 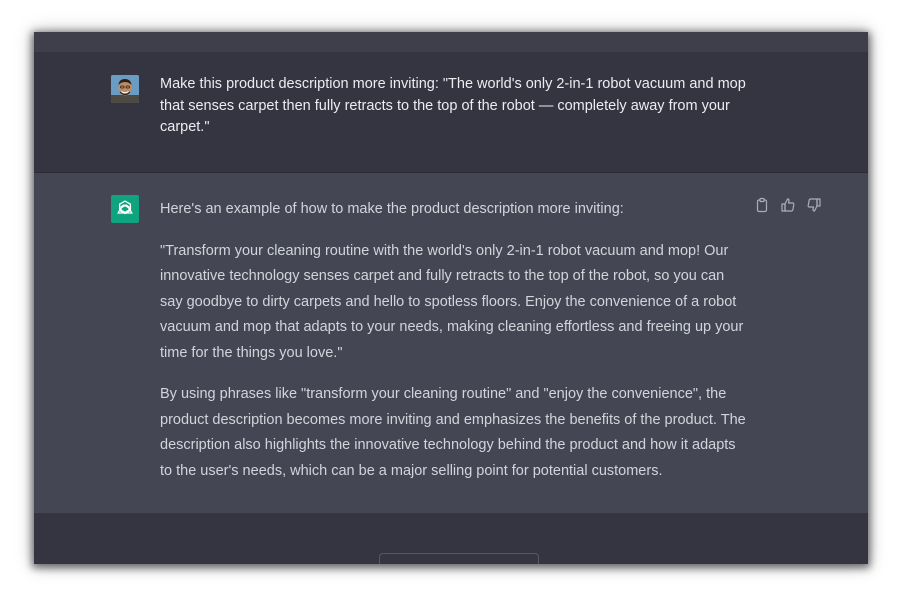 What do you see at coordinates (814, 205) in the screenshot?
I see `thumbs-down-icon` at bounding box center [814, 205].